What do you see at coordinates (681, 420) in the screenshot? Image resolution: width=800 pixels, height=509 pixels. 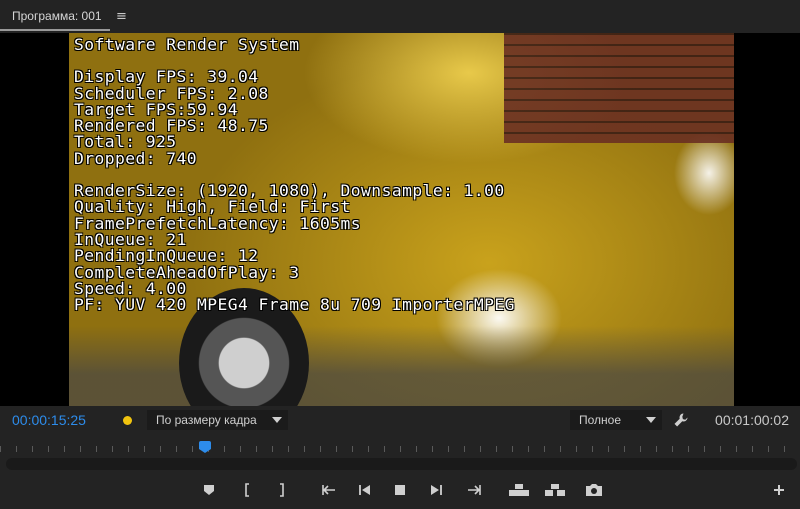 I see `wrench-icon` at bounding box center [681, 420].